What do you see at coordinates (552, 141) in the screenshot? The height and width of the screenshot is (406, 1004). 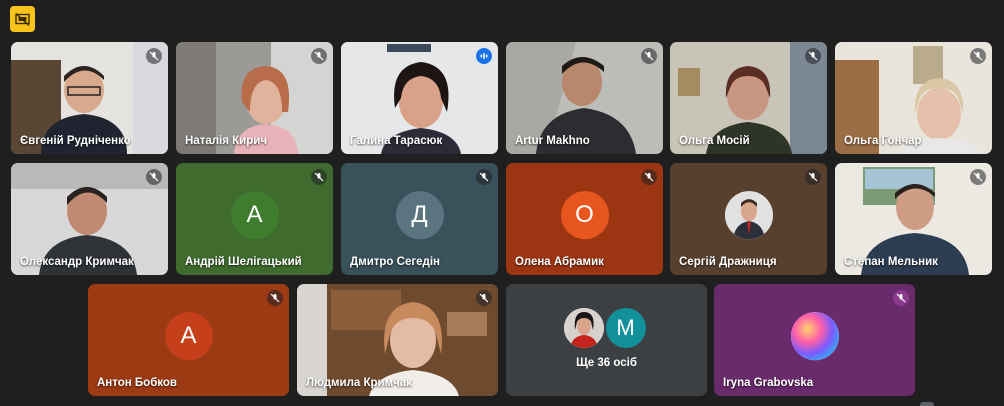 I see `participant-name: Artur Makhno` at bounding box center [552, 141].